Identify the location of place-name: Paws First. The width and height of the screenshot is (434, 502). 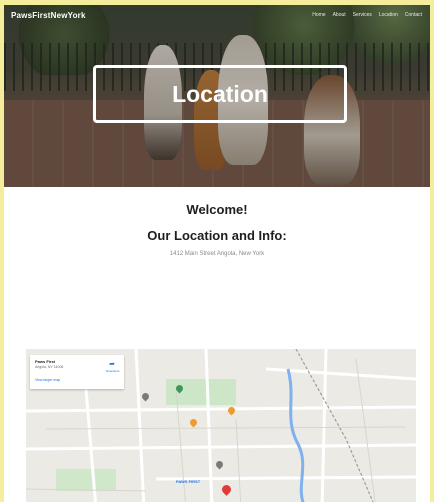
(45, 361).